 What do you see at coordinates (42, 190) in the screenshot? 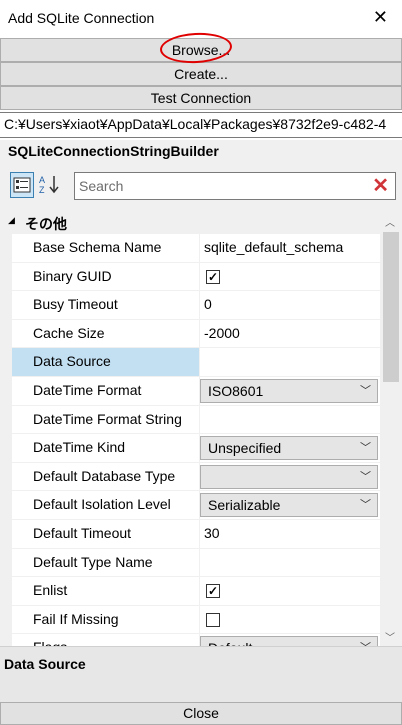
I see `svg-text: Z` at bounding box center [42, 190].